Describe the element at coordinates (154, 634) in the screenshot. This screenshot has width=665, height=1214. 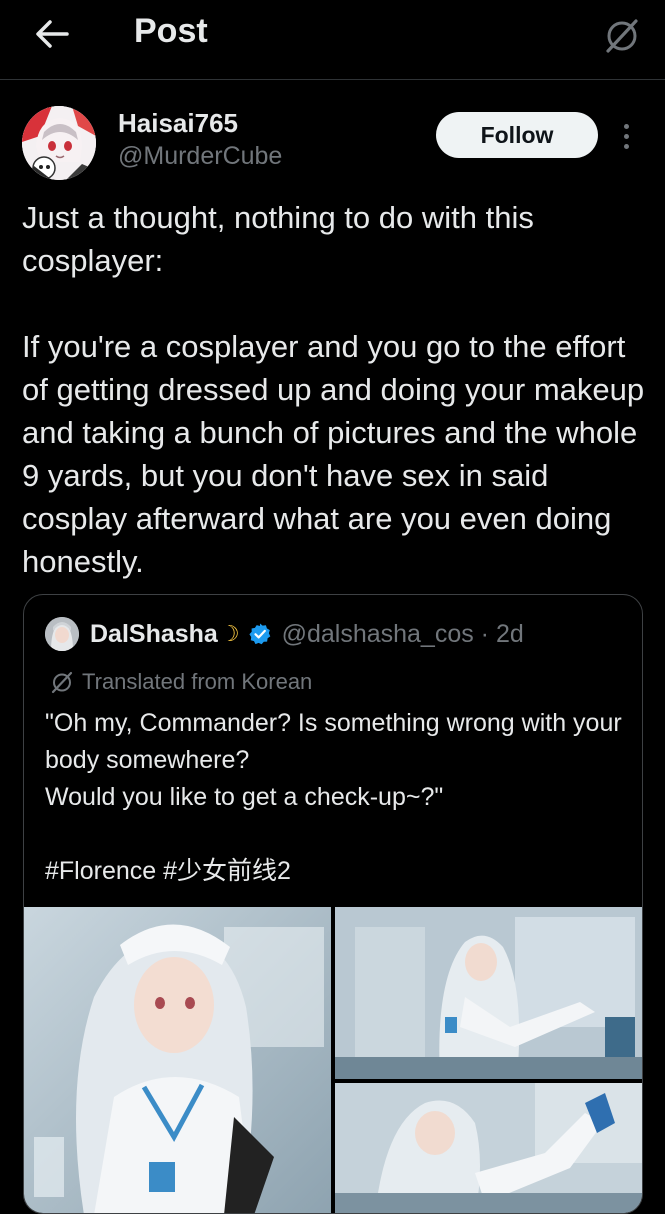
I see `quoted-author-name: DalShasha` at that location.